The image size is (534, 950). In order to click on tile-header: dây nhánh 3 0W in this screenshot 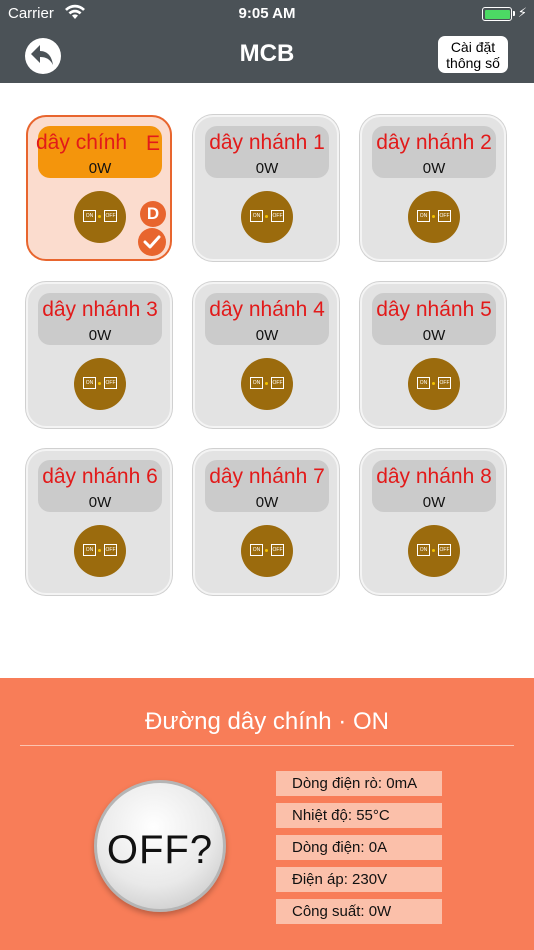, I will do `click(100, 319)`.